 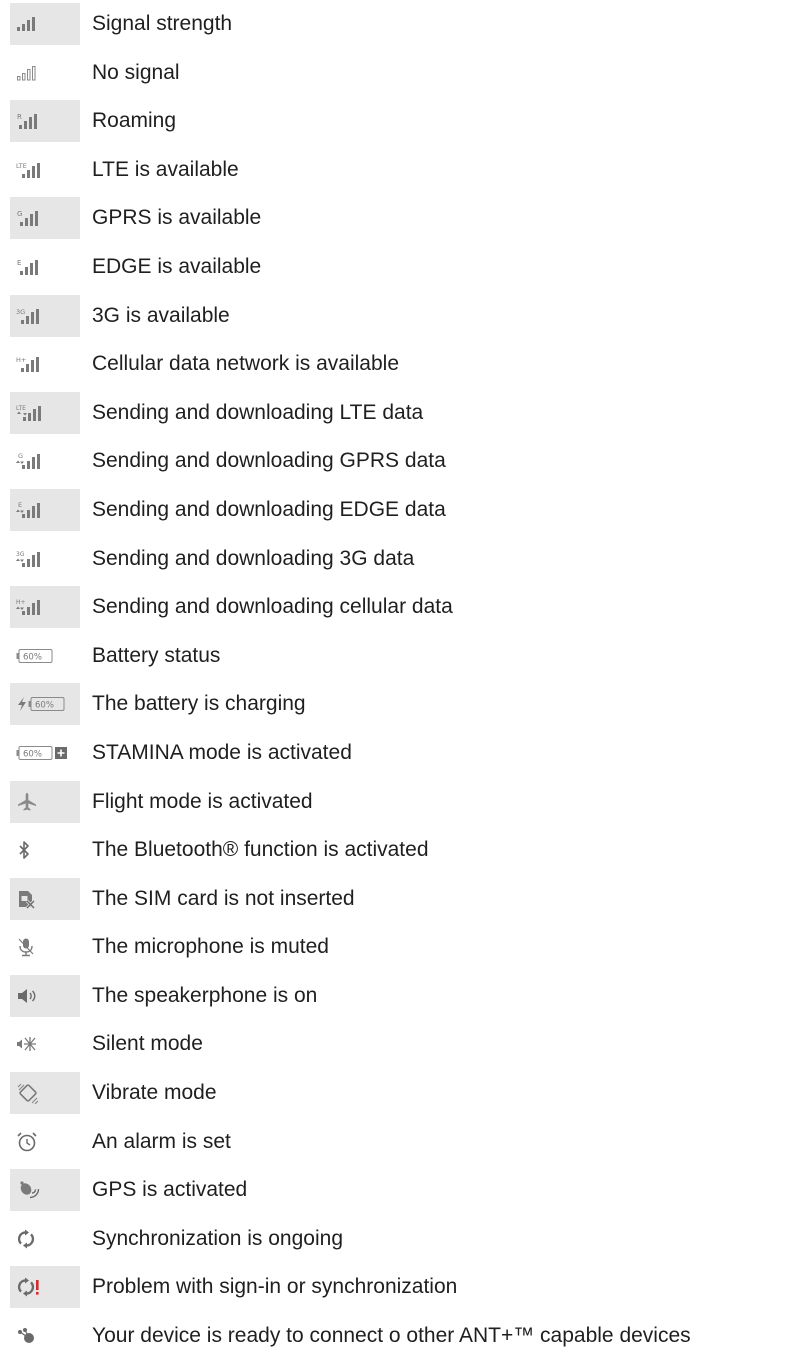 I want to click on cellular-data-icon: H+, so click(x=28, y=364).